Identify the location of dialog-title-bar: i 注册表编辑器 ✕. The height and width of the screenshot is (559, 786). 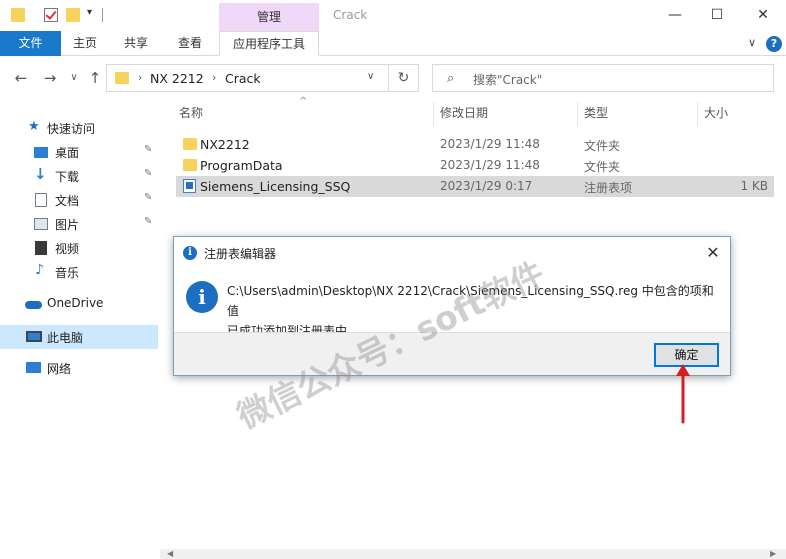
(452, 253).